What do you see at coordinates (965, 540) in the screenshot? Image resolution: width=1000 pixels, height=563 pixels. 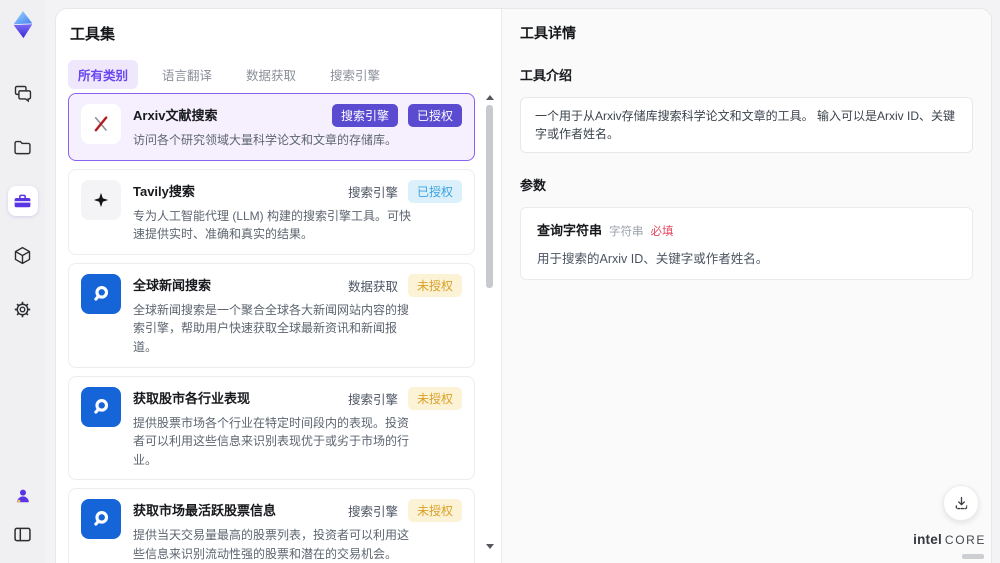 I see `brand-core: CORE` at bounding box center [965, 540].